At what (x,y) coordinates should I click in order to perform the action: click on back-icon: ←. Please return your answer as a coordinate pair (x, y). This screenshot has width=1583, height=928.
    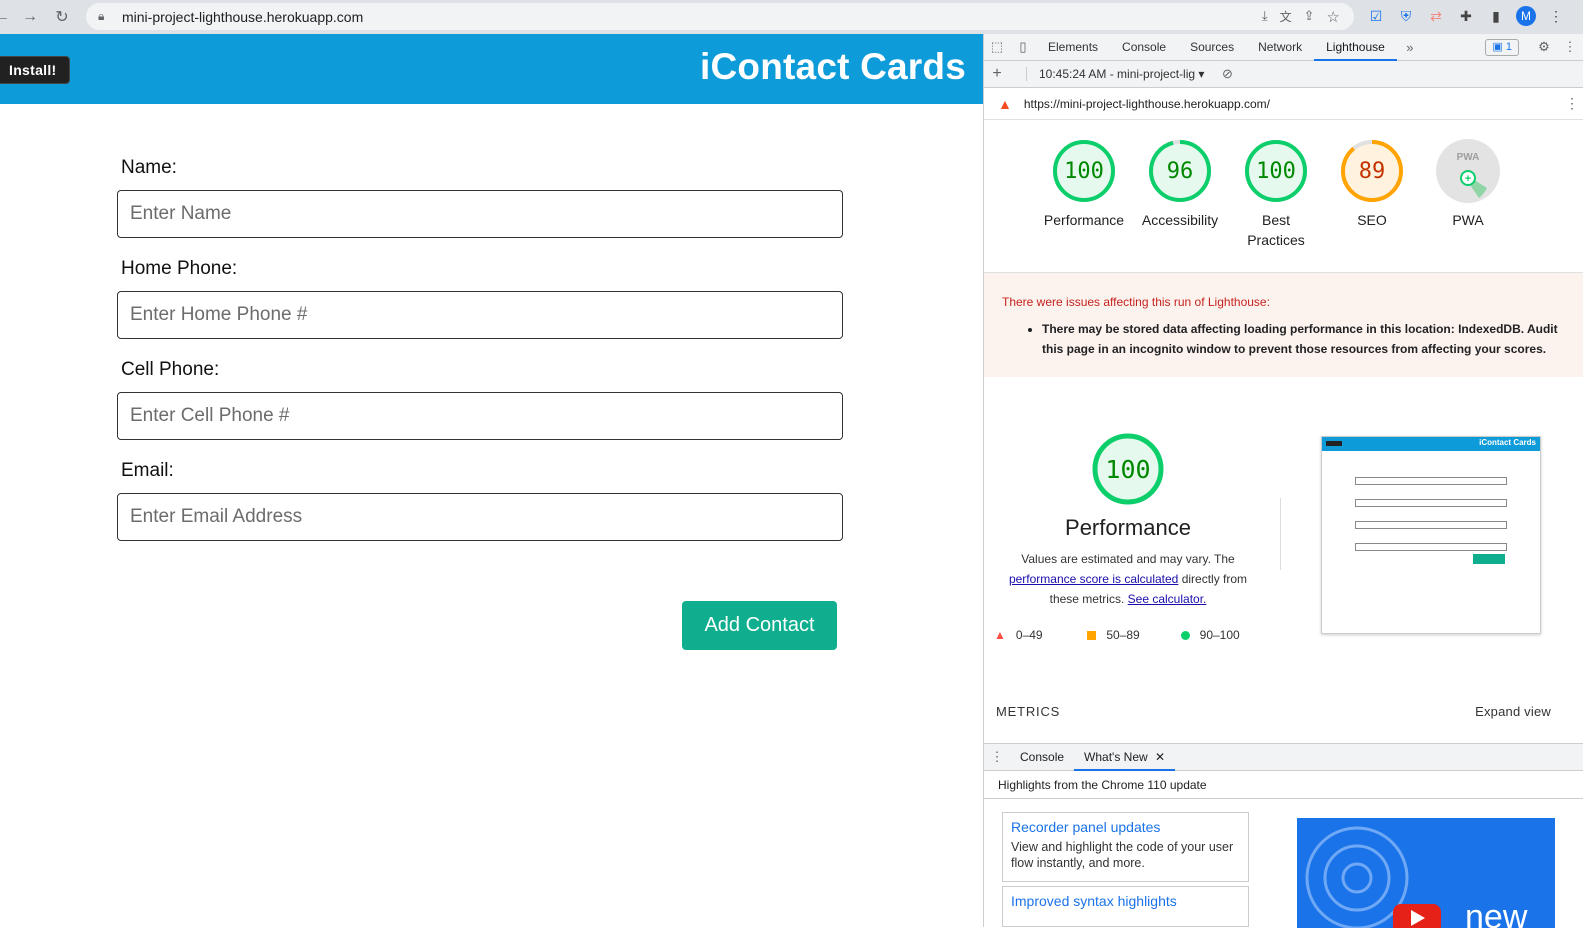
    Looking at the image, I should click on (7, 17).